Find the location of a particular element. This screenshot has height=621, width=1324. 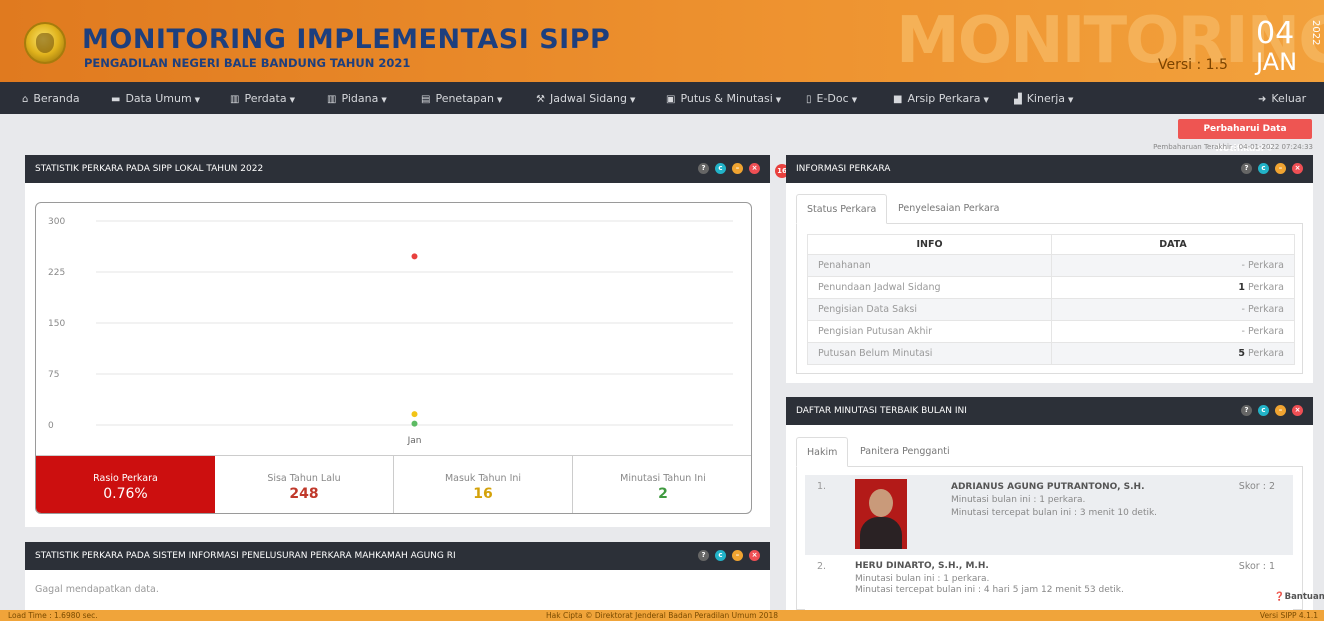

nav-beranda: ⌂ Beranda is located at coordinates (51, 98).